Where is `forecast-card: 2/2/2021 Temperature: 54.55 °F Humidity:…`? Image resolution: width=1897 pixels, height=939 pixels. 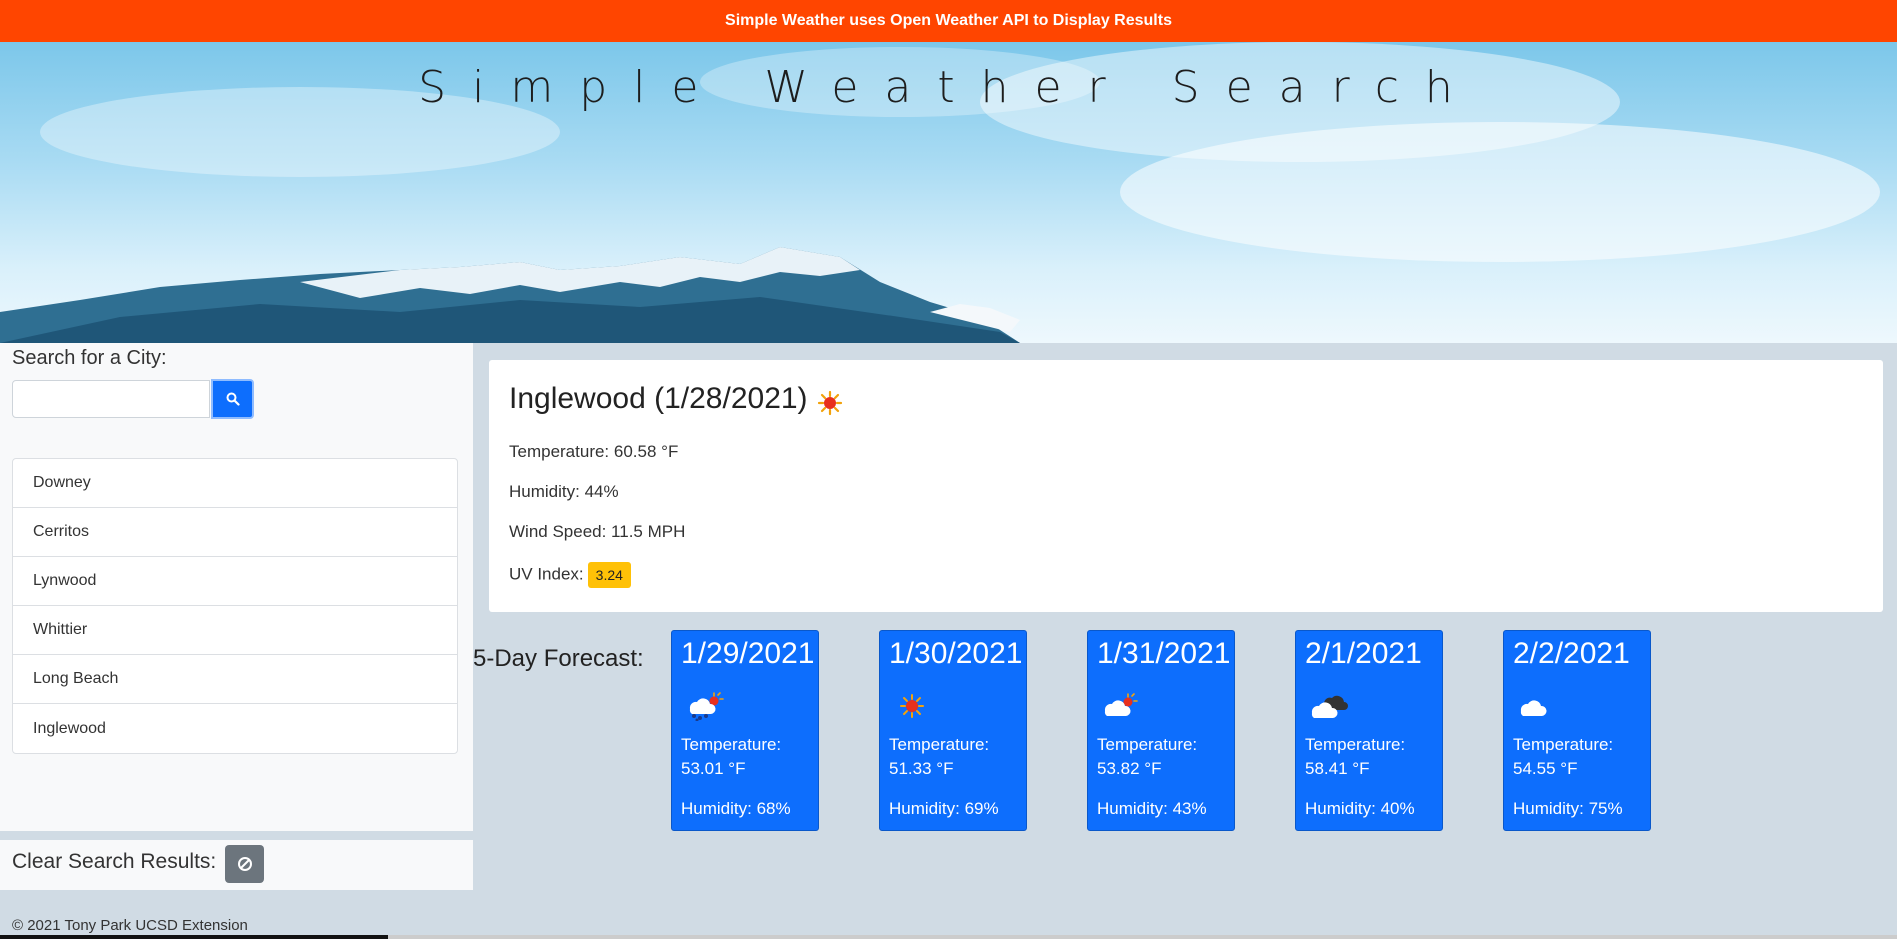 forecast-card: 2/2/2021 Temperature: 54.55 °F Humidity:… is located at coordinates (1577, 730).